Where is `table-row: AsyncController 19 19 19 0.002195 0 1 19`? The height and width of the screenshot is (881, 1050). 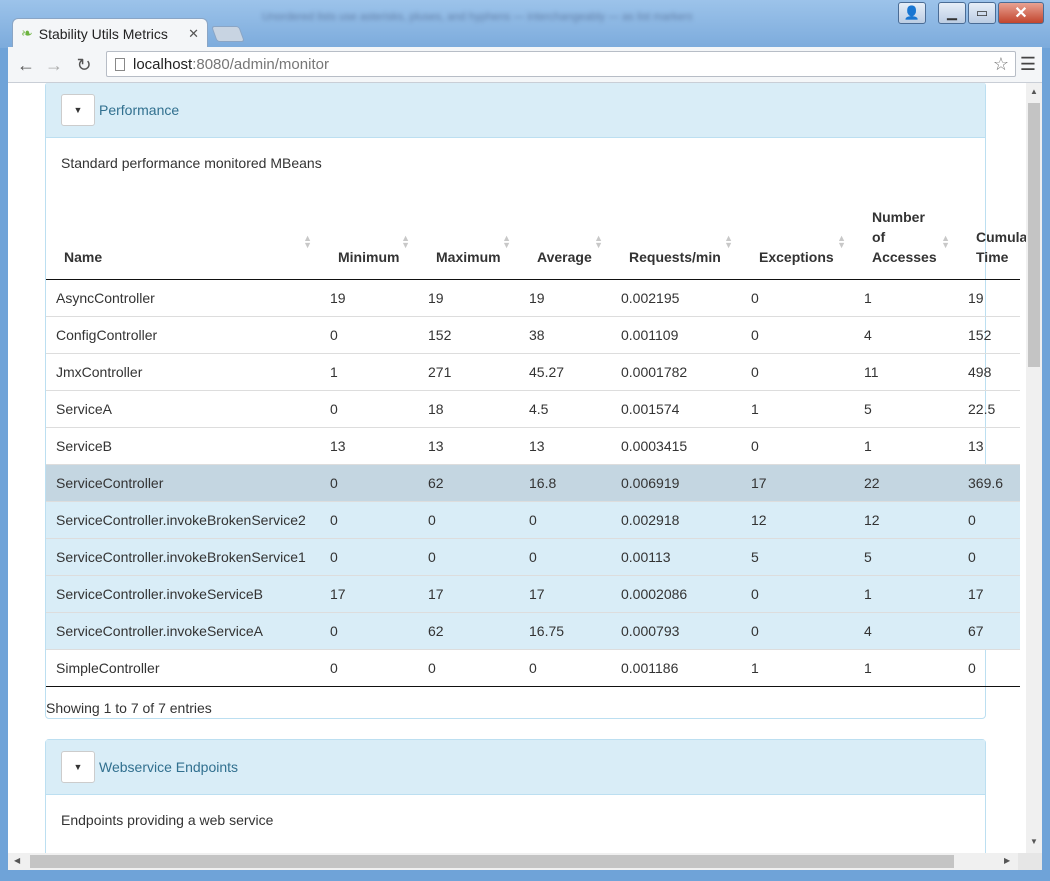 table-row: AsyncController 19 19 19 0.002195 0 1 19 is located at coordinates (533, 297).